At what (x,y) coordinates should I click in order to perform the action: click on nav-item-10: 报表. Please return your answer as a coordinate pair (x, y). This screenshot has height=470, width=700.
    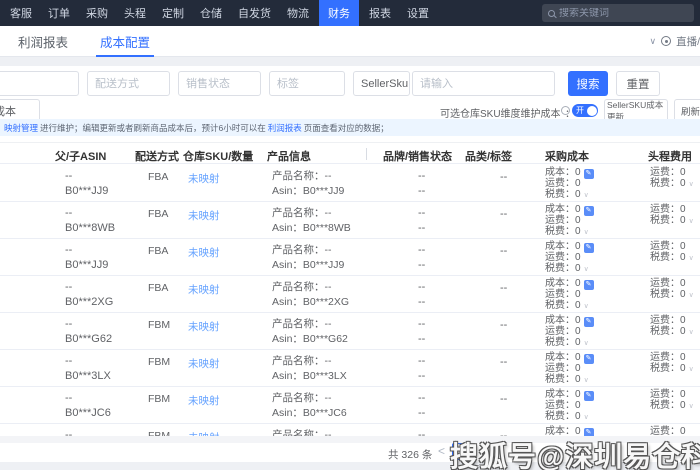
    Looking at the image, I should click on (380, 13).